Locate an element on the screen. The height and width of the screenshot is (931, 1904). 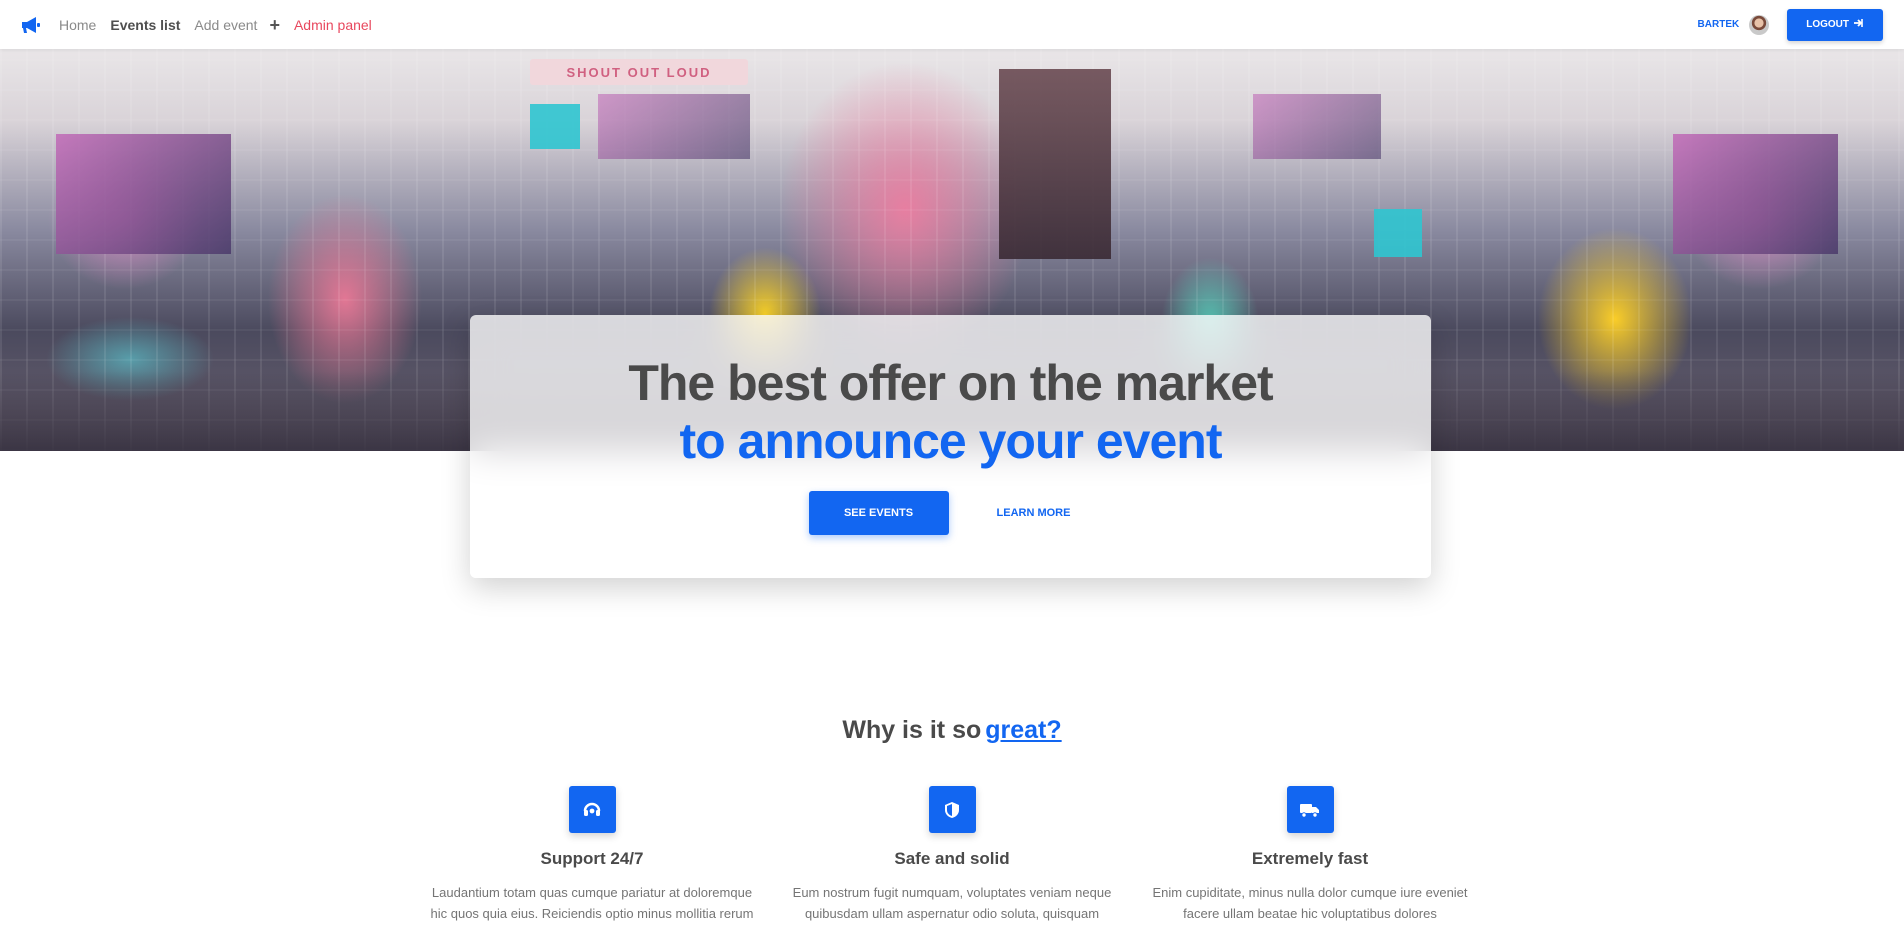
features-title-prefix: Why is it so is located at coordinates (912, 730).